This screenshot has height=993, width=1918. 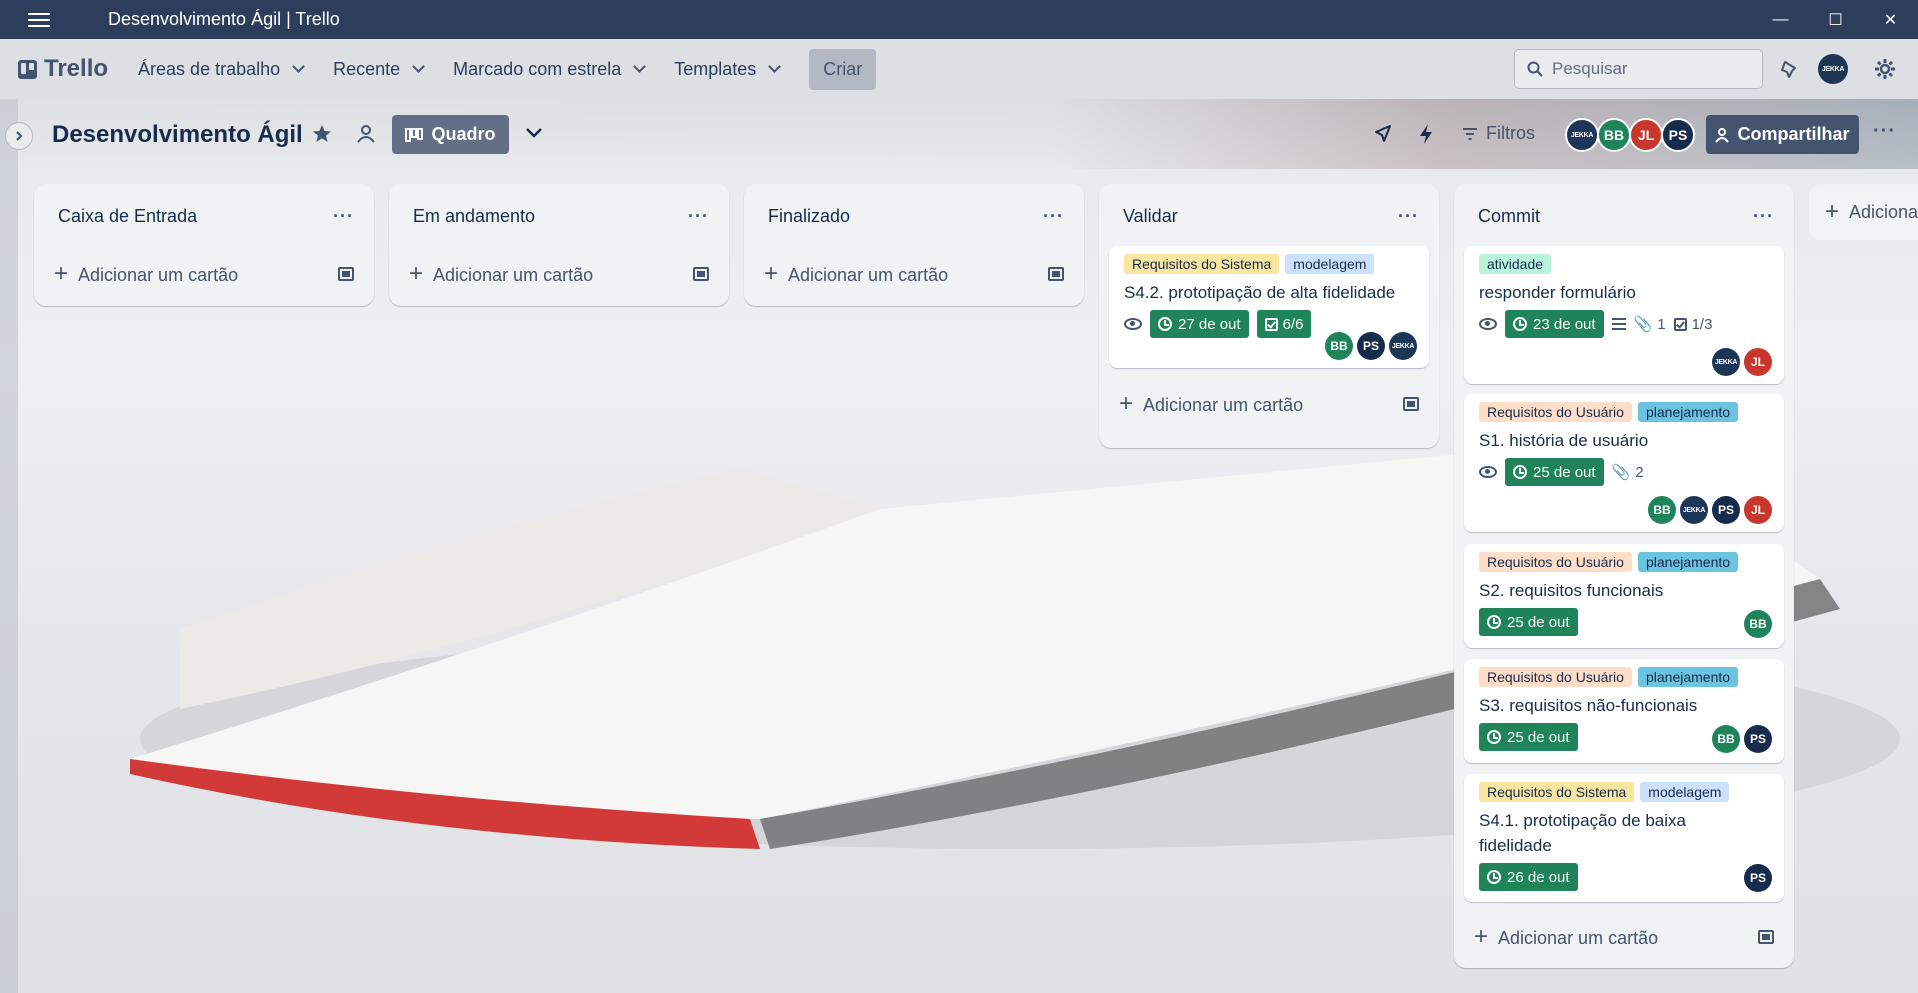 I want to click on list-title: Finalizado, so click(x=809, y=216).